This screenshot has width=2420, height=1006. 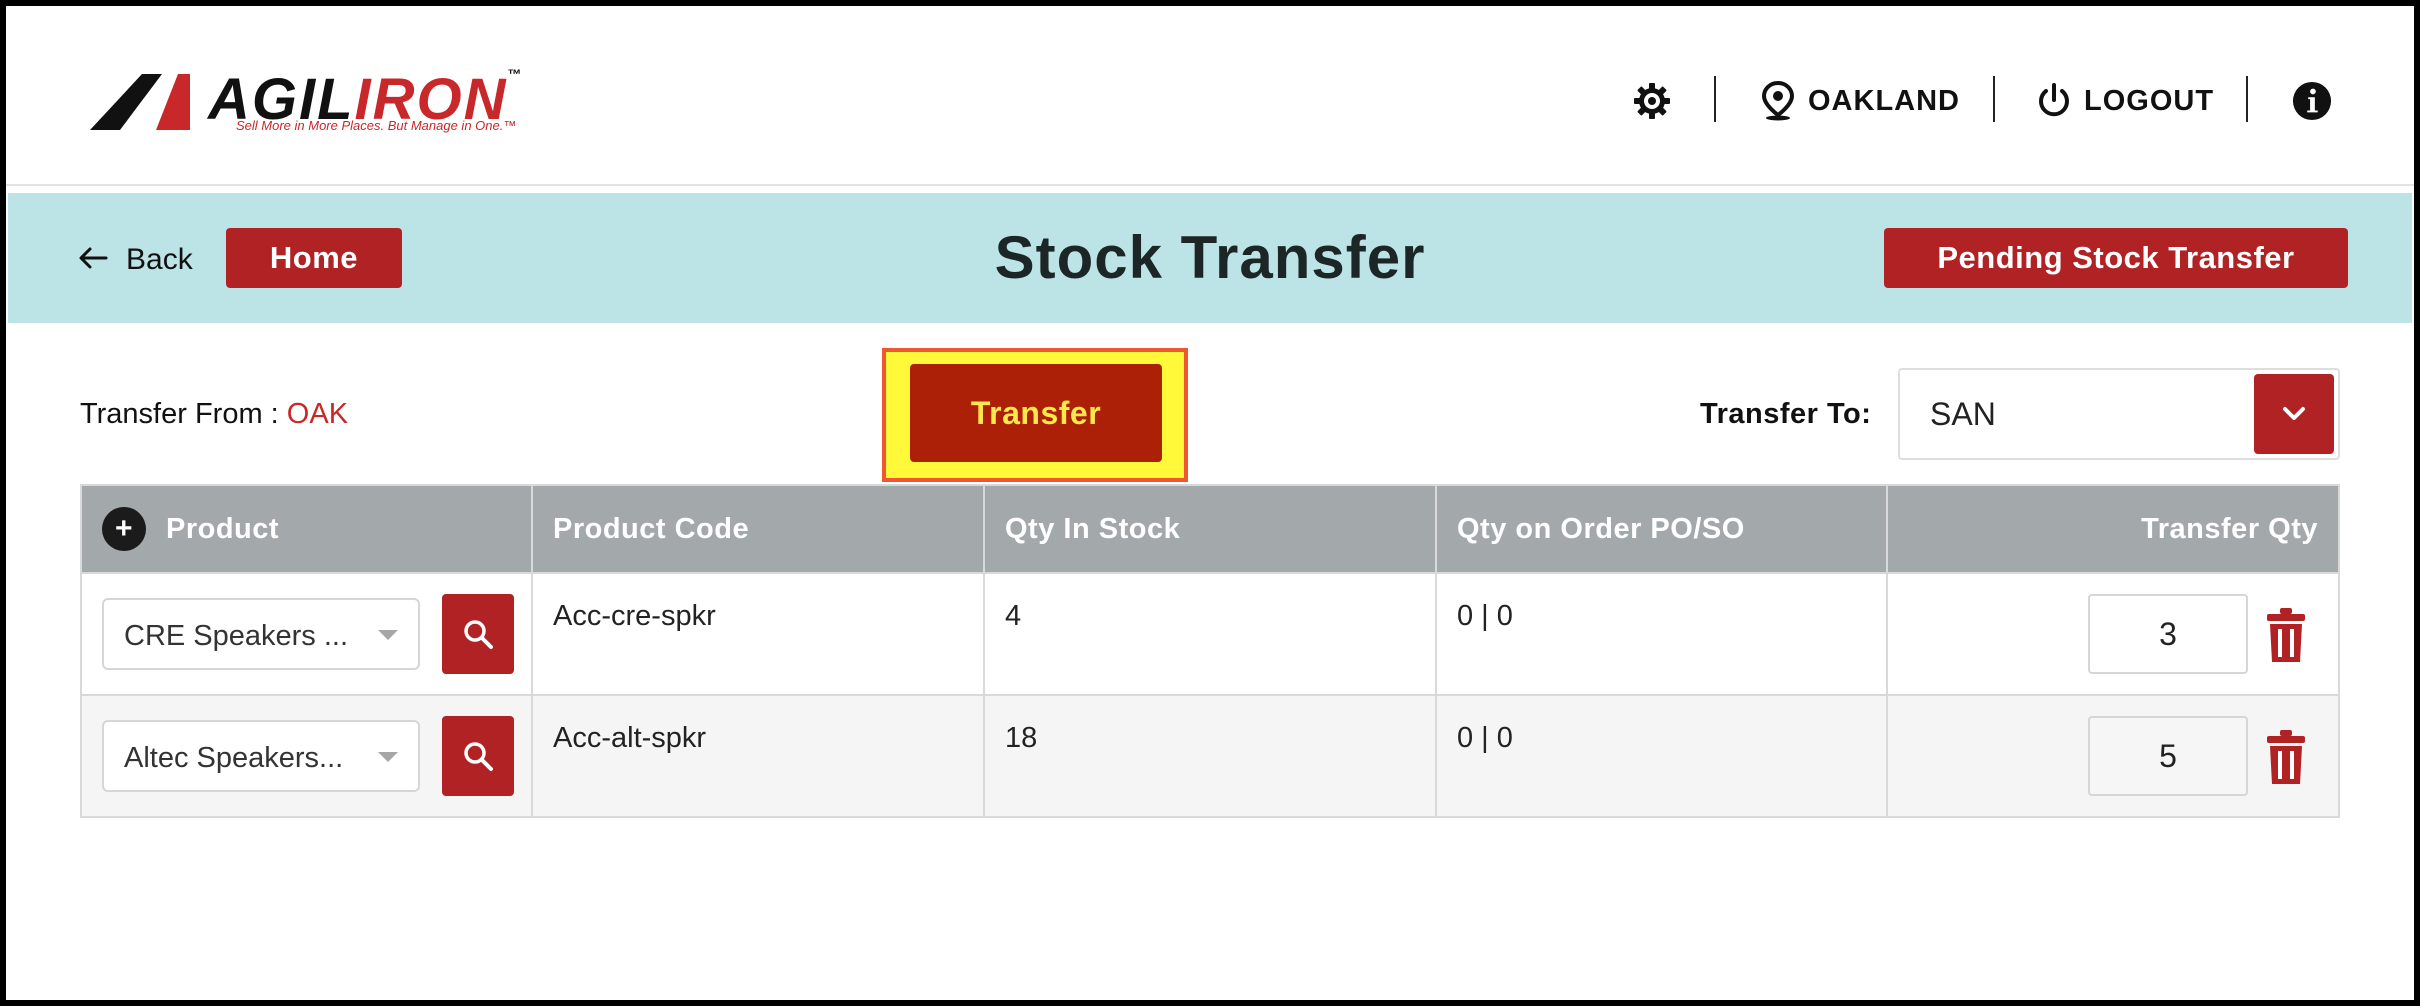 What do you see at coordinates (2229, 528) in the screenshot?
I see `column-header-transfer-qty: Transfer Qty` at bounding box center [2229, 528].